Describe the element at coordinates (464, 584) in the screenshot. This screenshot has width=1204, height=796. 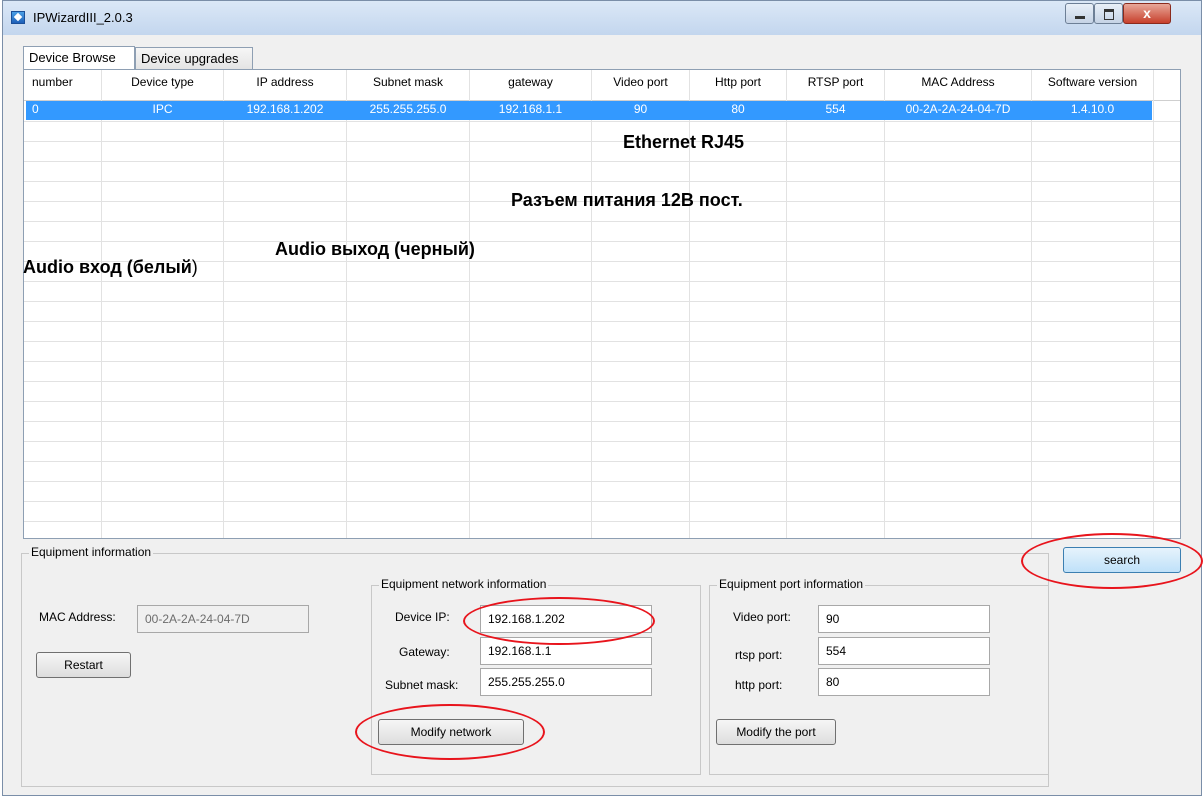
I see `network-information-title: Equipment network information` at that location.